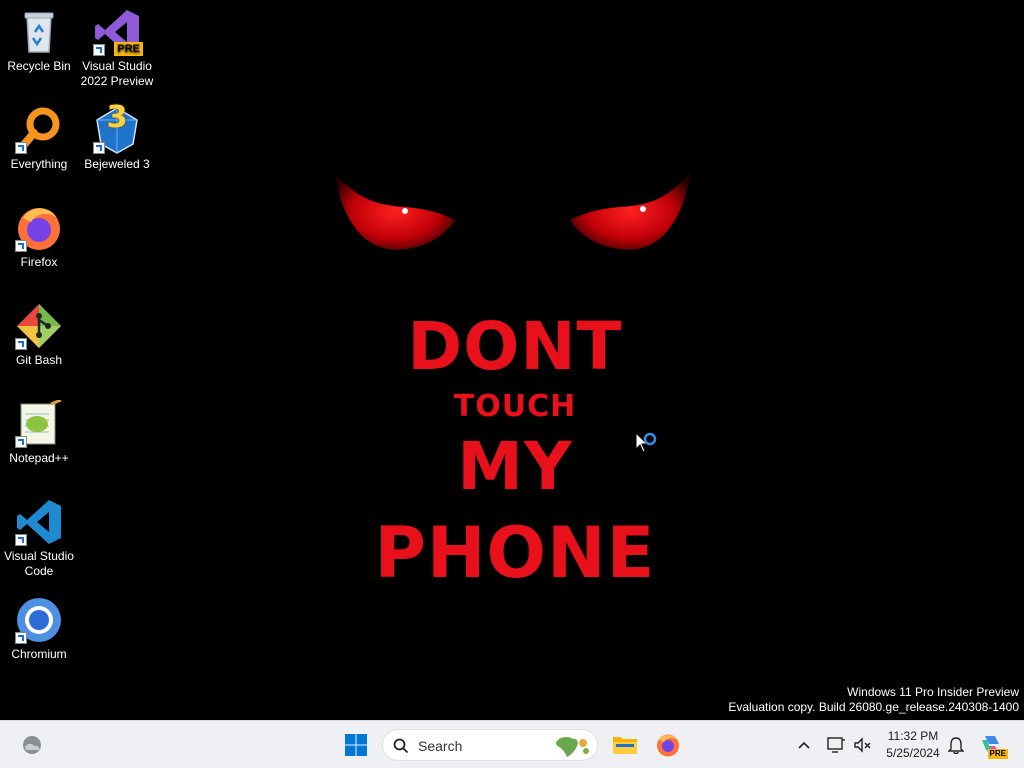 This screenshot has width=1024, height=768. Describe the element at coordinates (933, 692) in the screenshot. I see `watermark-edition: Windows 11 Pro Insider Preview` at that location.